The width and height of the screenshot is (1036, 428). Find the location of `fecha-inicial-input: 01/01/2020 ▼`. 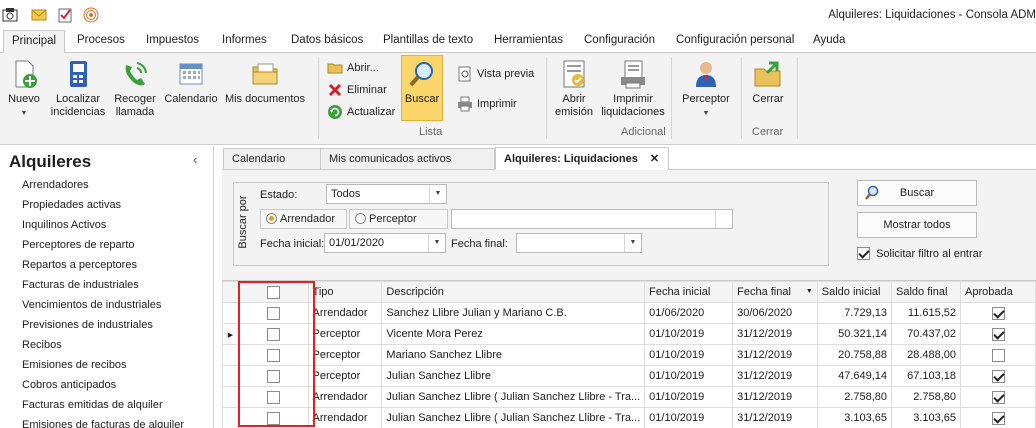

fecha-inicial-input: 01/01/2020 ▼ is located at coordinates (385, 243).